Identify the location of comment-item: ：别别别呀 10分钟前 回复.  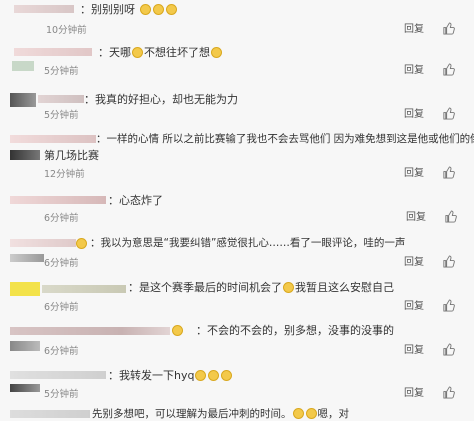
(237, 20).